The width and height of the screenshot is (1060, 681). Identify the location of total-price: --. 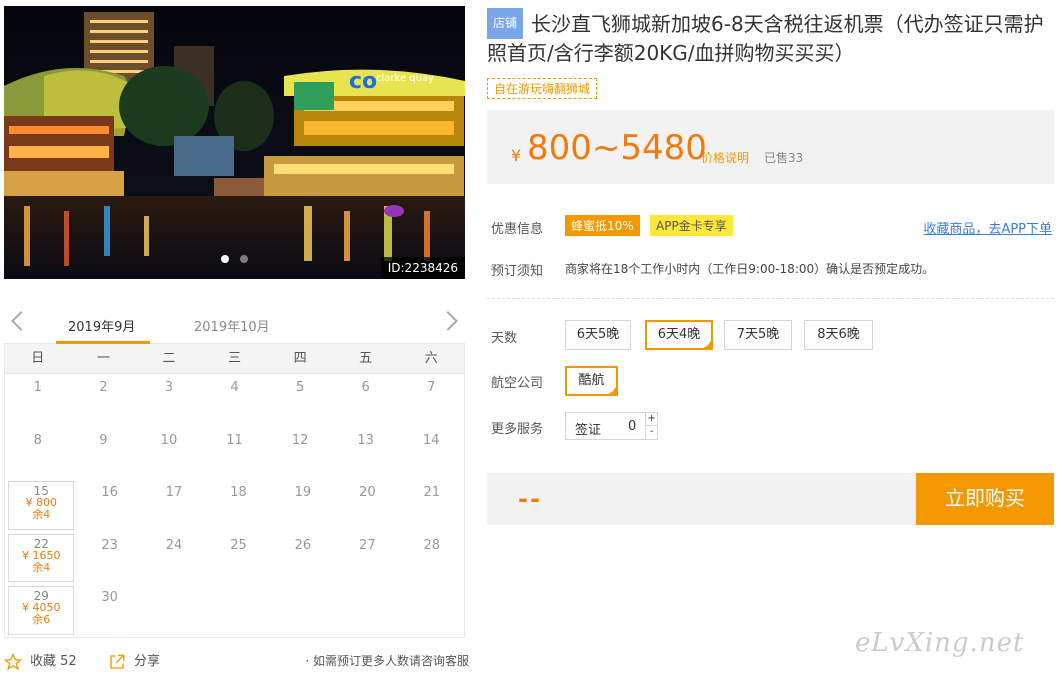
(530, 499).